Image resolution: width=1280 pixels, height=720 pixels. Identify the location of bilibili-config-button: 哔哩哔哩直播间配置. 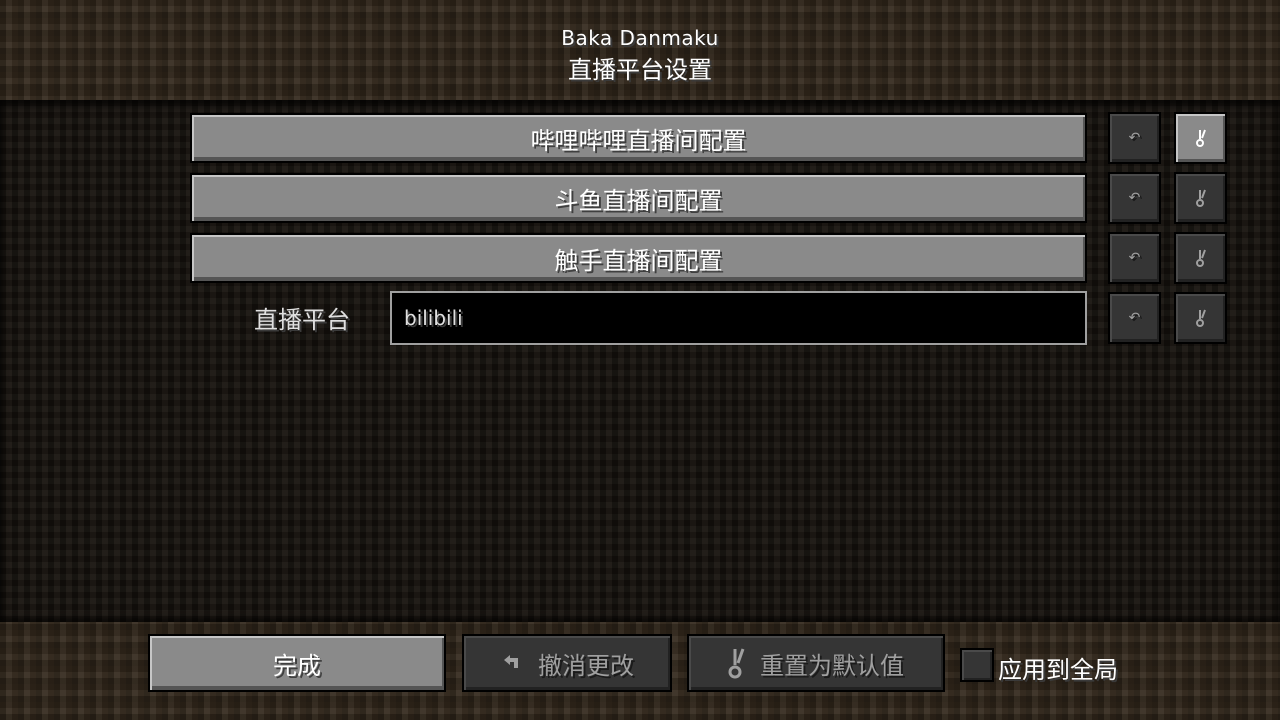
(638, 138).